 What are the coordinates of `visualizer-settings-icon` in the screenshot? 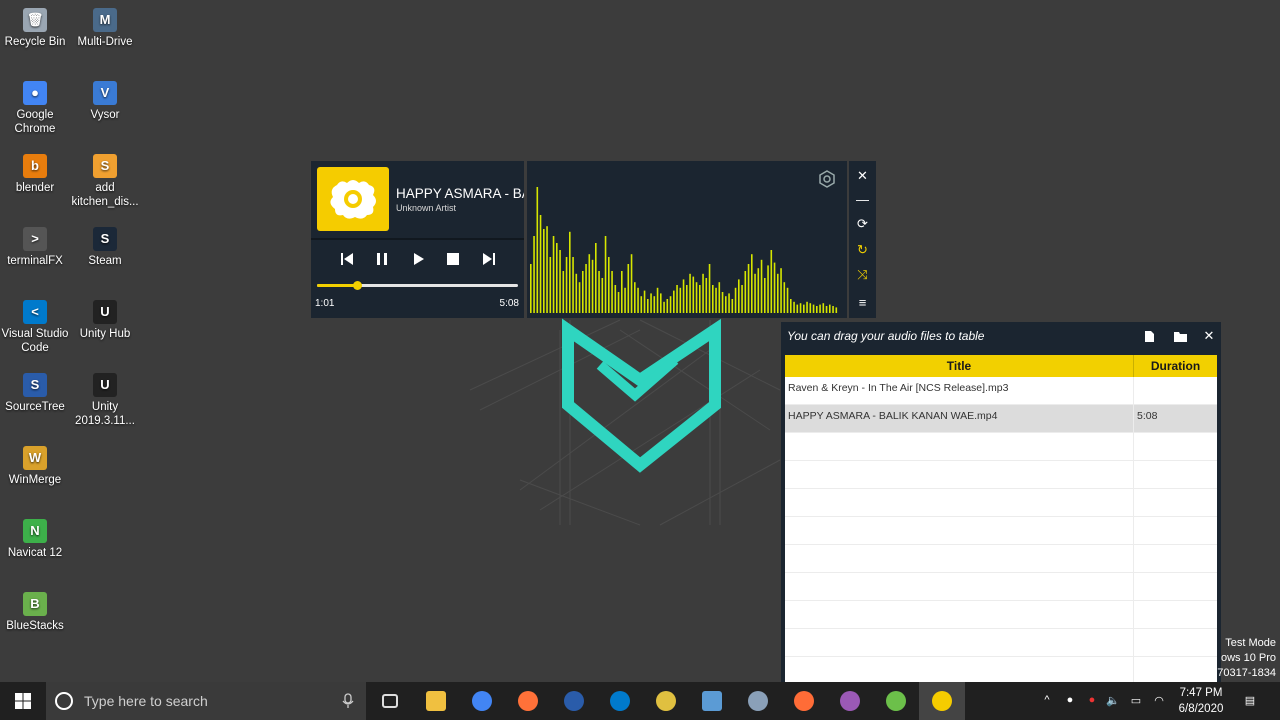 It's located at (827, 179).